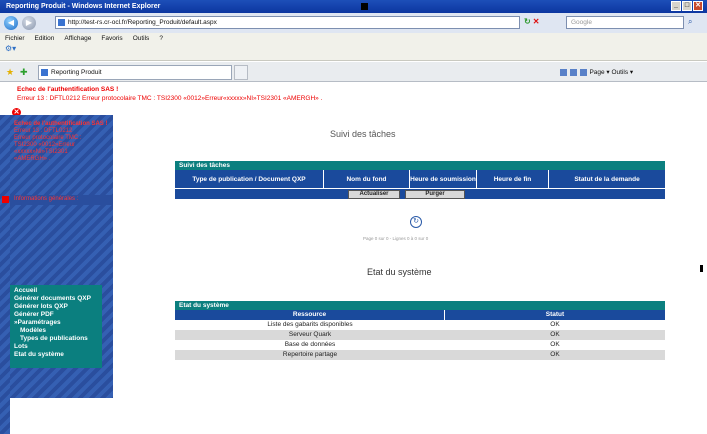 This screenshot has height=434, width=707. What do you see at coordinates (364, 6) in the screenshot?
I see `title-bar-marker` at bounding box center [364, 6].